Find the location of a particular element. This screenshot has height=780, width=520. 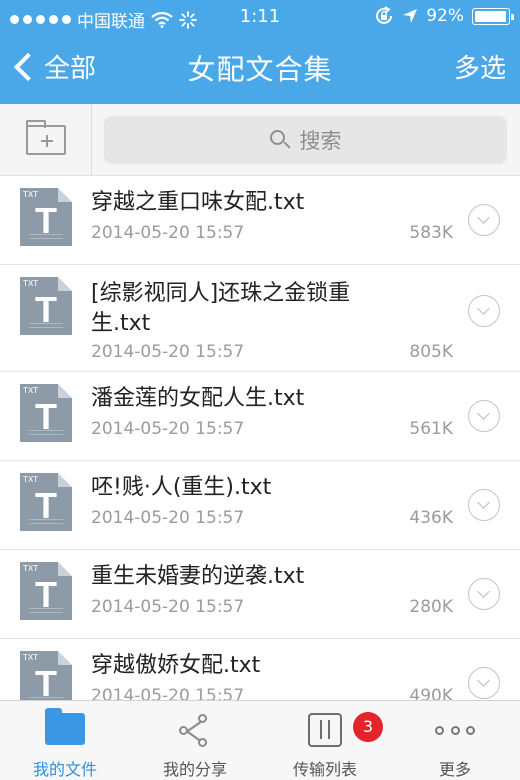

file-size: 805K is located at coordinates (431, 352).